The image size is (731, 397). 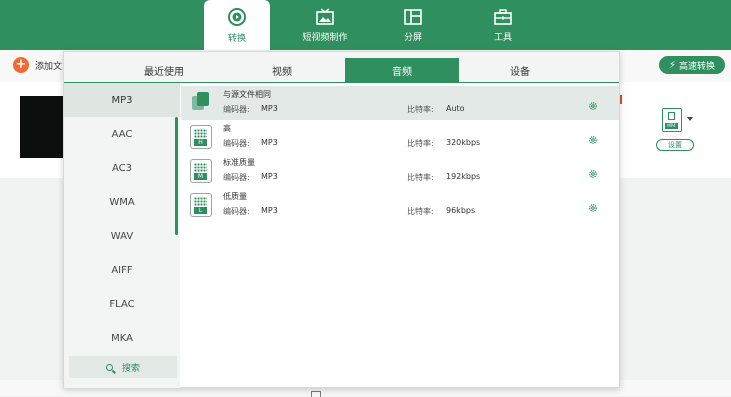 I want to click on tab-video: 视频, so click(x=282, y=70).